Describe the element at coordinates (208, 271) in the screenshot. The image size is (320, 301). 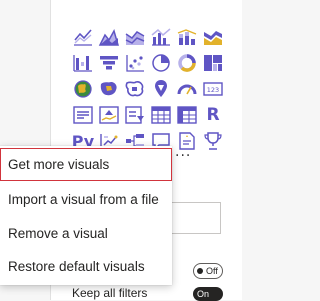
I see `off-toggle: Off` at that location.